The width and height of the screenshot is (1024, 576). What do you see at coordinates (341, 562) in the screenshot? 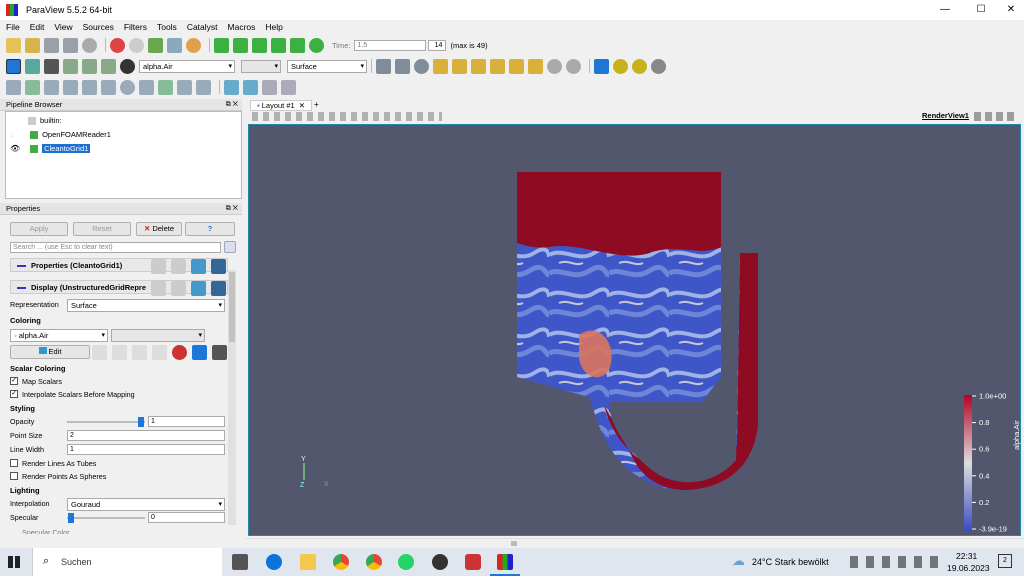
I see `chrome-icon` at bounding box center [341, 562].